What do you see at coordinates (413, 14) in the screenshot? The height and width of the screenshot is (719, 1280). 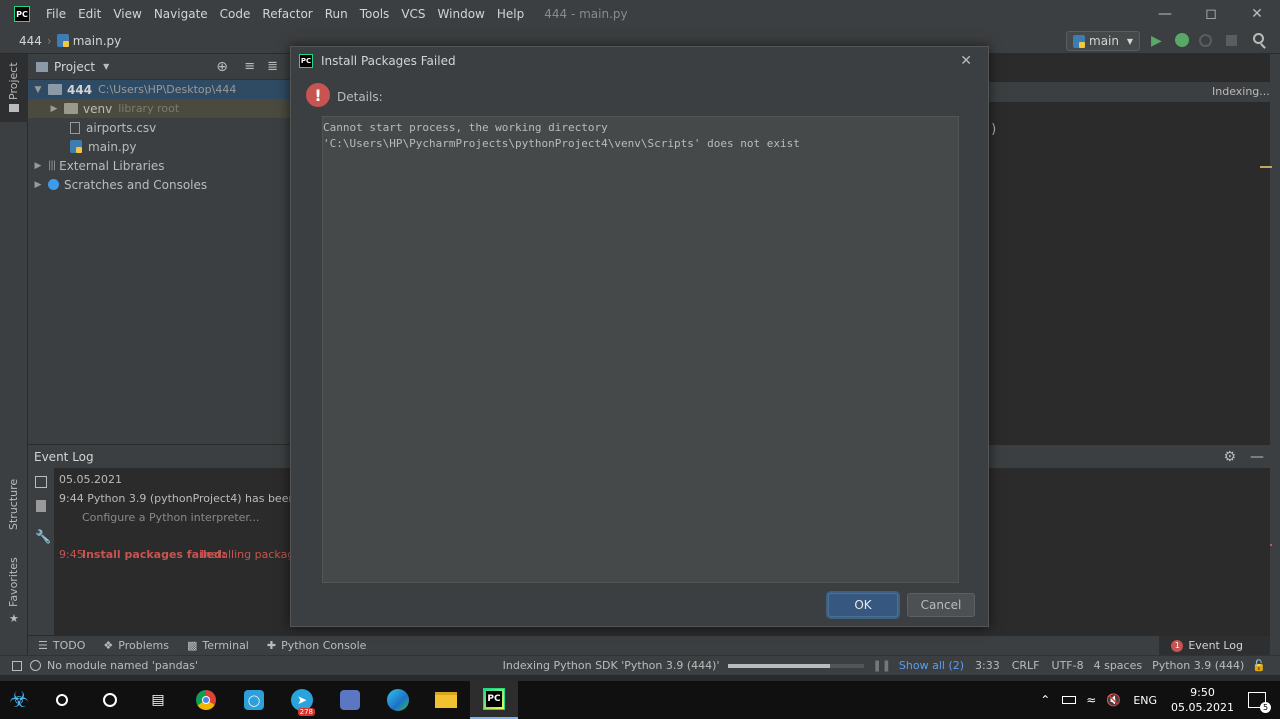 I see `menu-vcs: VCS` at bounding box center [413, 14].